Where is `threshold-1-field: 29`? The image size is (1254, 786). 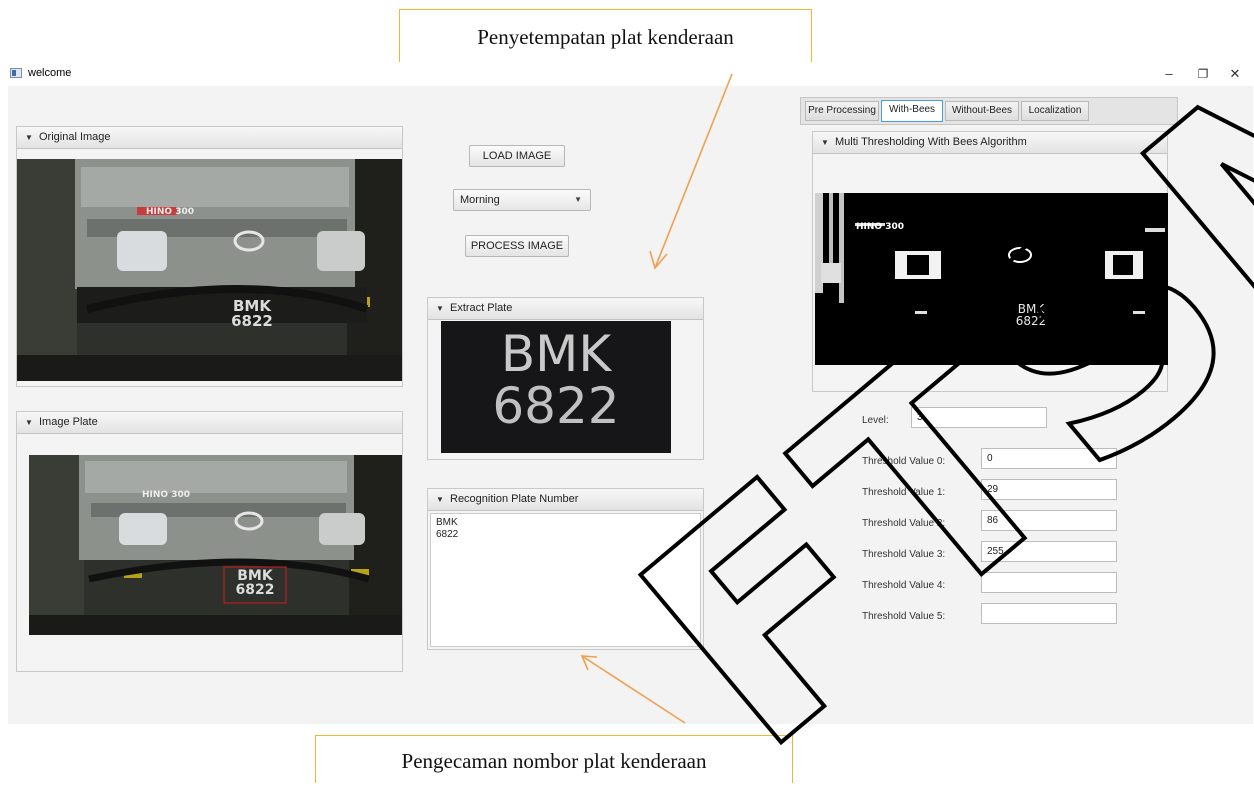 threshold-1-field: 29 is located at coordinates (1049, 489).